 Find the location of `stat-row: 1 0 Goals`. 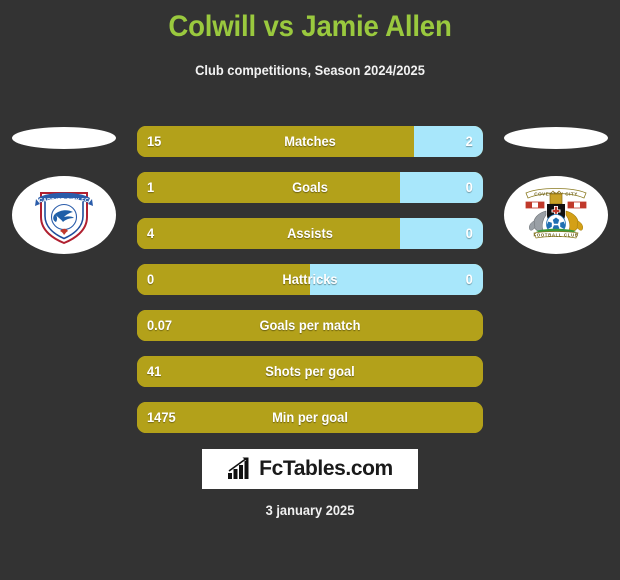

stat-row: 1 0 Goals is located at coordinates (310, 187).